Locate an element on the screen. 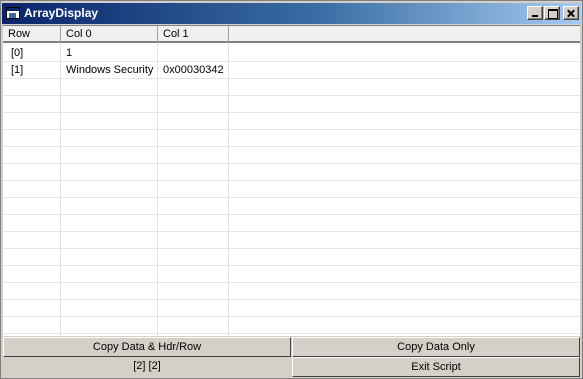  minimize-icon is located at coordinates (535, 13).